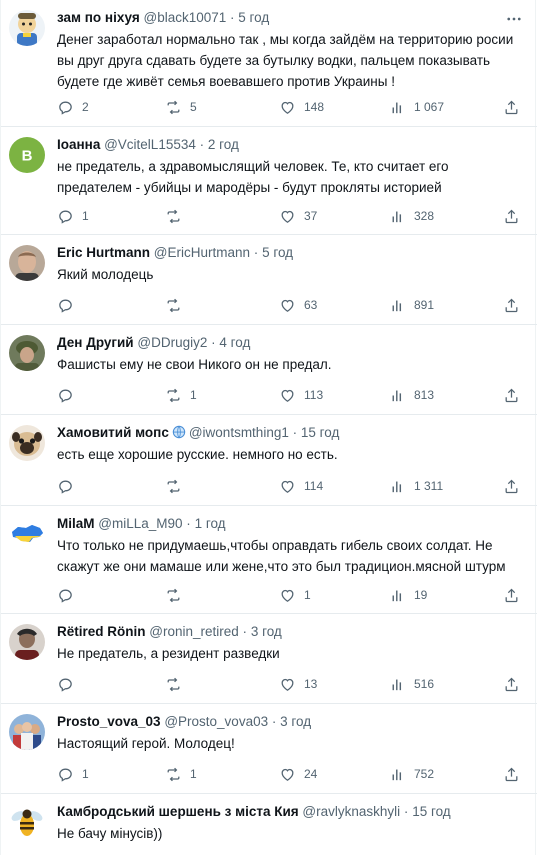 The width and height of the screenshot is (544, 855). Describe the element at coordinates (202, 252) in the screenshot. I see `user-handle: @EricHurtmann` at that location.